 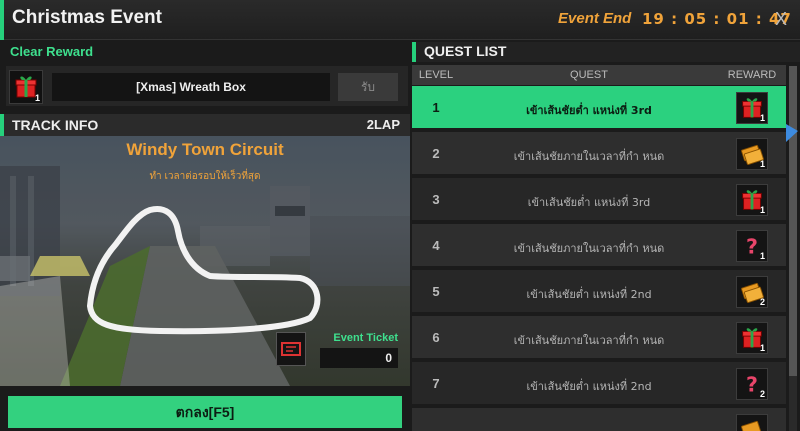 I want to click on title-accent, so click(x=2, y=20).